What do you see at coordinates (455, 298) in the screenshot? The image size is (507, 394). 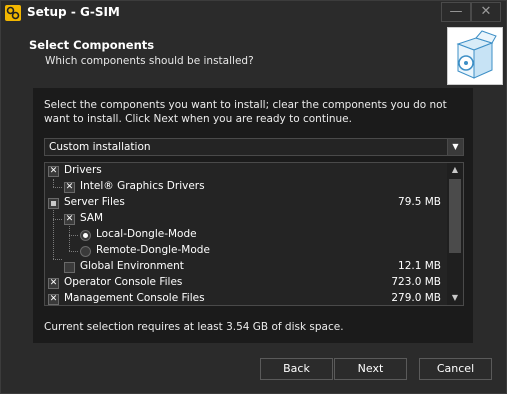 I see `scroll-down-icon: ▼` at bounding box center [455, 298].